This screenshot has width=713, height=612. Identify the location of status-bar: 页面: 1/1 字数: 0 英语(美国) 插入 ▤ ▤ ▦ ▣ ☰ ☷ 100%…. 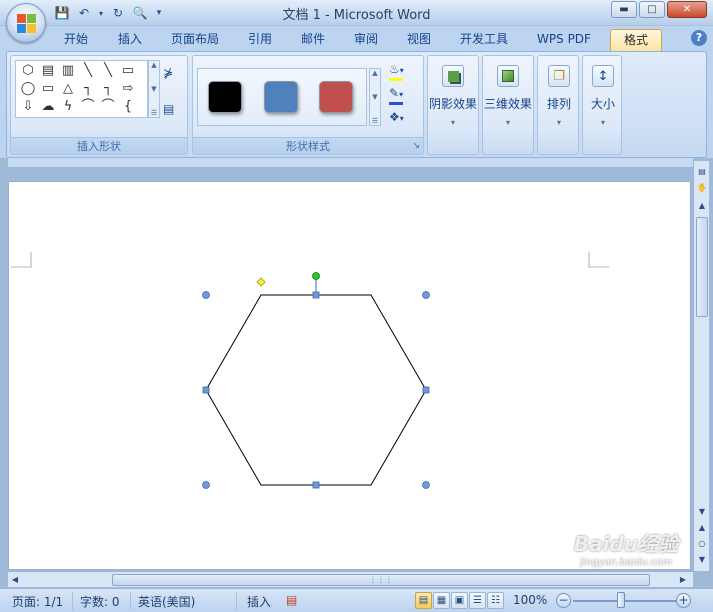
(356, 600).